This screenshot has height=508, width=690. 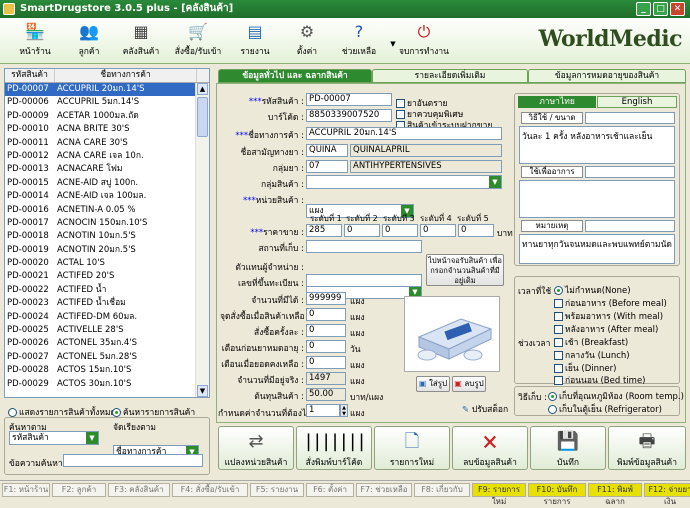 What do you see at coordinates (107, 276) in the screenshot?
I see `list-item: PD-00021 ACTIFED 20'S` at bounding box center [107, 276].